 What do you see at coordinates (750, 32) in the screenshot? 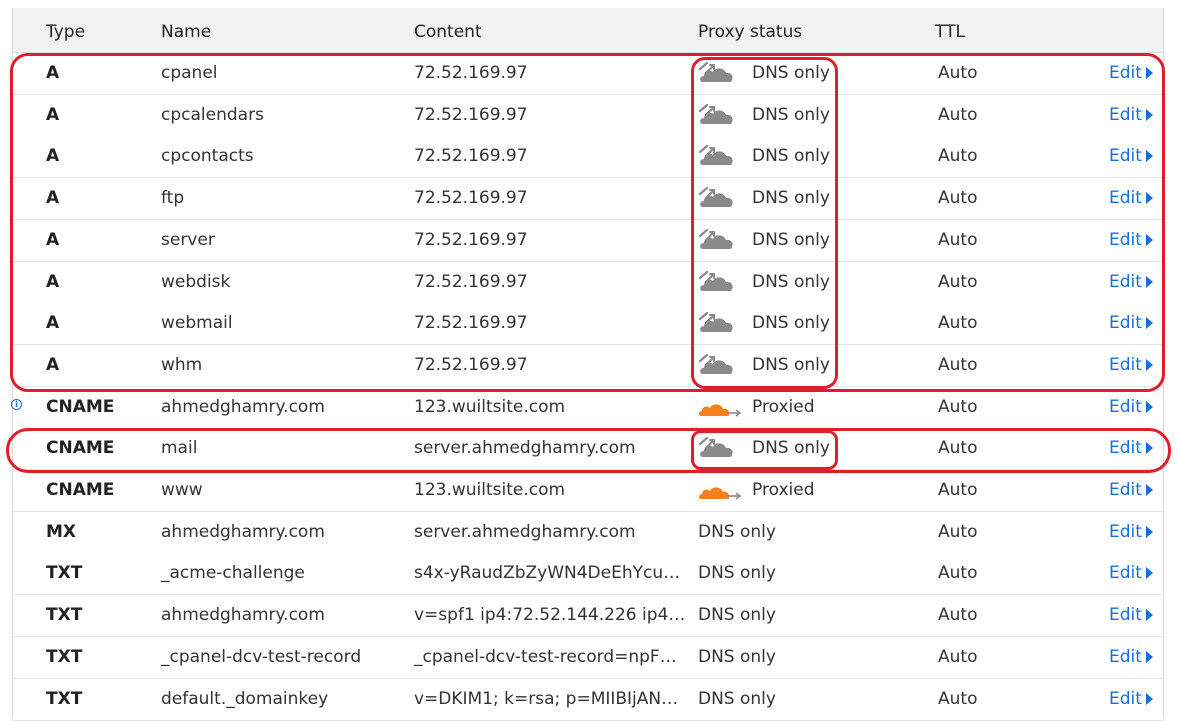
I see `column-header-proxy-status: Proxy status` at bounding box center [750, 32].